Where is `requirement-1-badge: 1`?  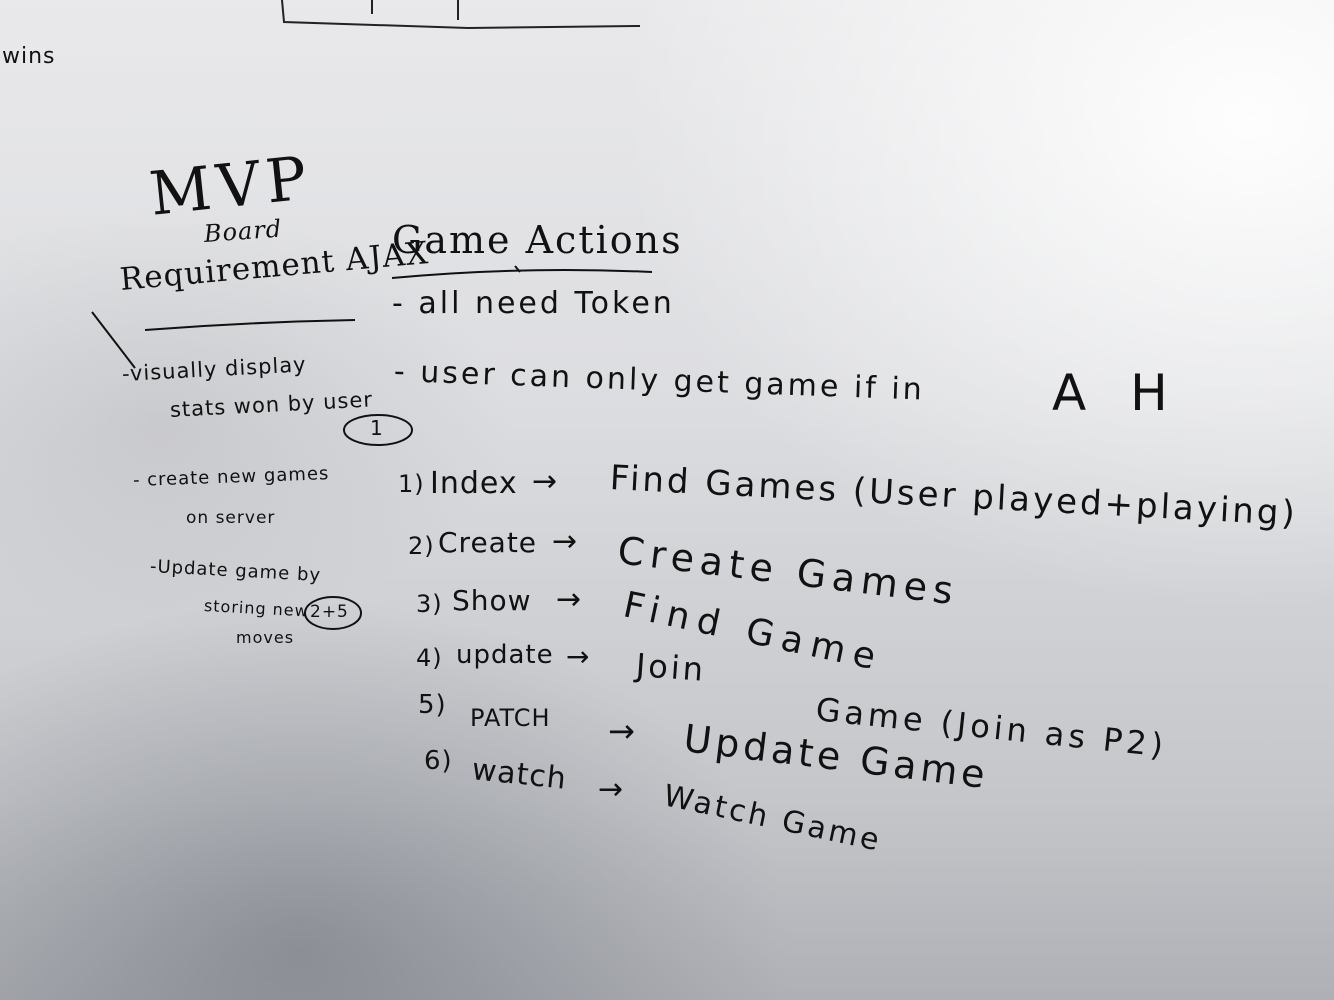 requirement-1-badge: 1 is located at coordinates (377, 428).